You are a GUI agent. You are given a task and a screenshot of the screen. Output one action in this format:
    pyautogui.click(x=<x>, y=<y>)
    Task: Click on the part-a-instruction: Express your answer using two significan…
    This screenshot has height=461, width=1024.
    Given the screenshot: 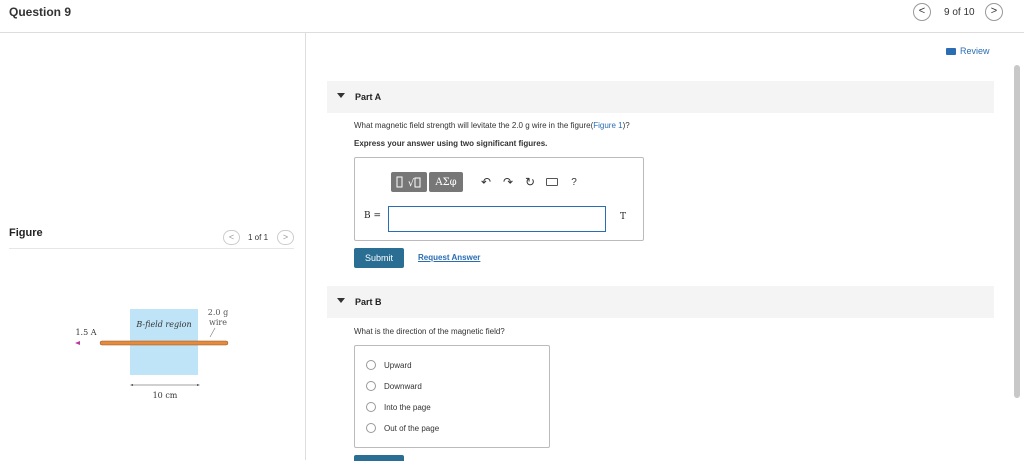 What is the action you would take?
    pyautogui.click(x=451, y=143)
    